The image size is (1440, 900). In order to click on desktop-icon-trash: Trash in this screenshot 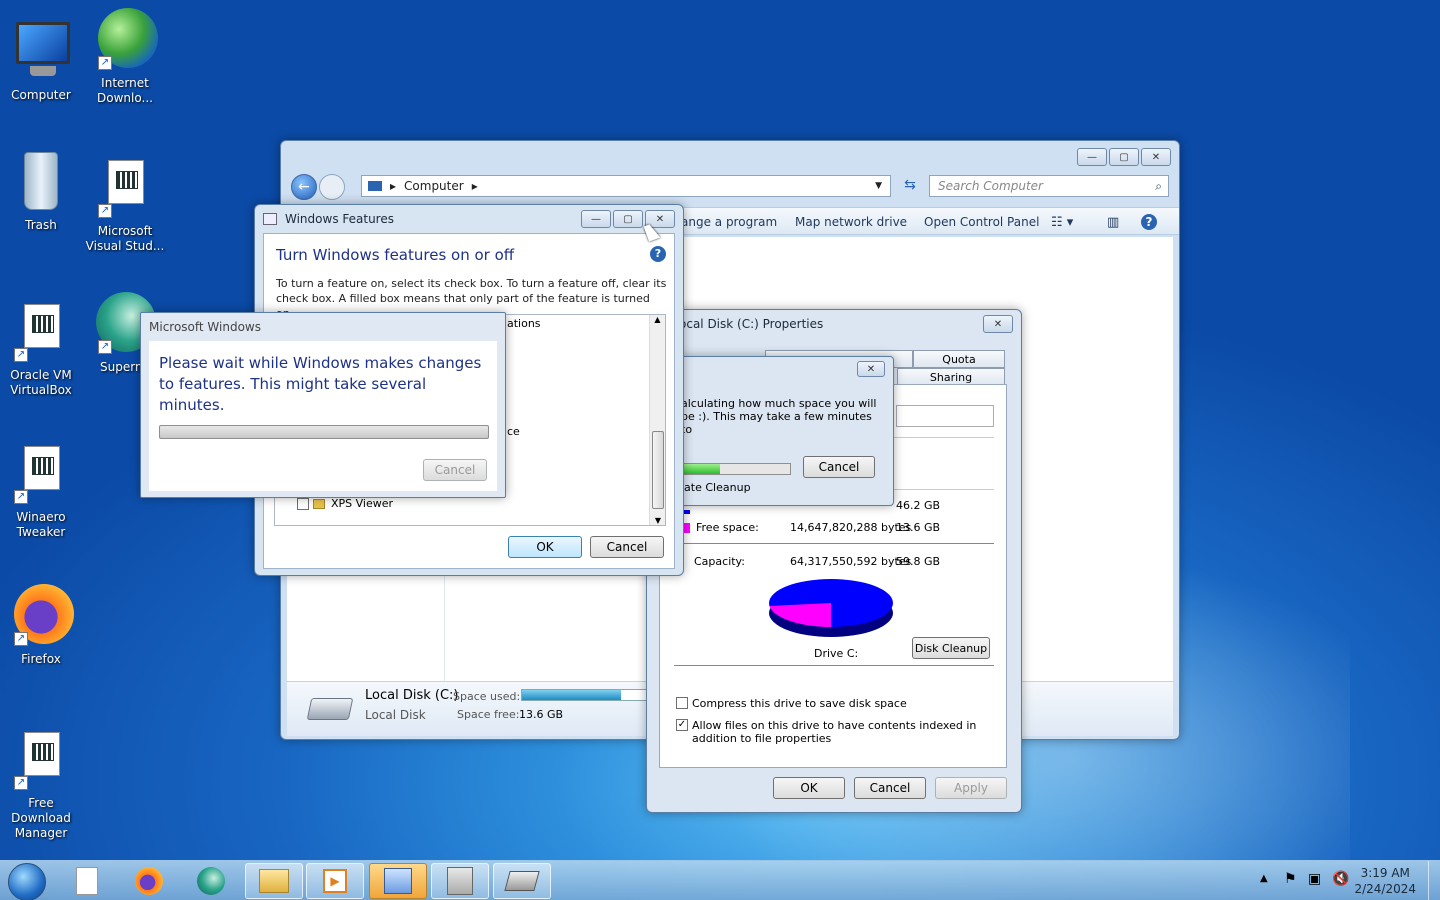, I will do `click(41, 191)`.